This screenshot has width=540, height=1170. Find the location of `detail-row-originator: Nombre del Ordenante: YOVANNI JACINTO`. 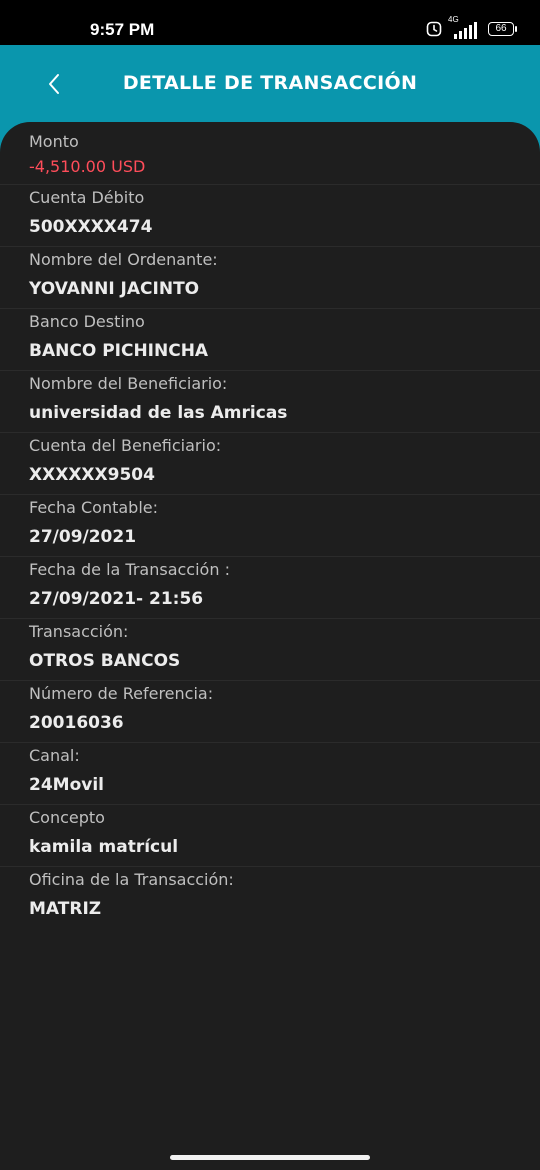

detail-row-originator: Nombre del Ordenante: YOVANNI JACINTO is located at coordinates (270, 277).